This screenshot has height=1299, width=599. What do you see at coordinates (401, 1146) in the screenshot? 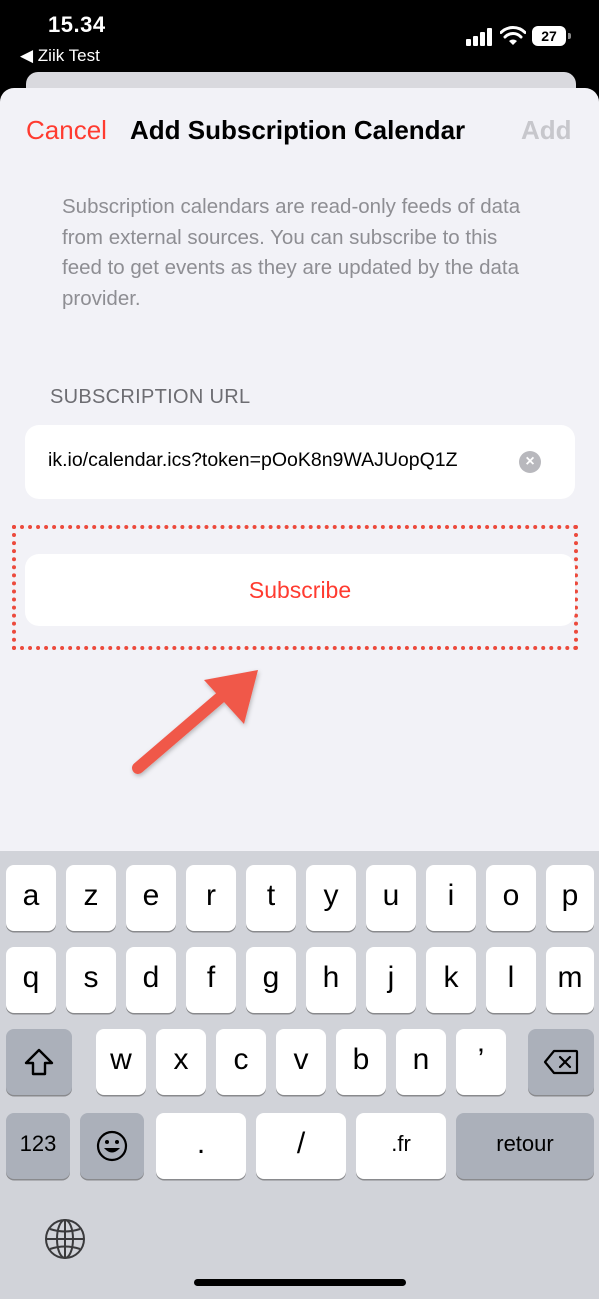
I see `key-domain-fr: .fr` at bounding box center [401, 1146].